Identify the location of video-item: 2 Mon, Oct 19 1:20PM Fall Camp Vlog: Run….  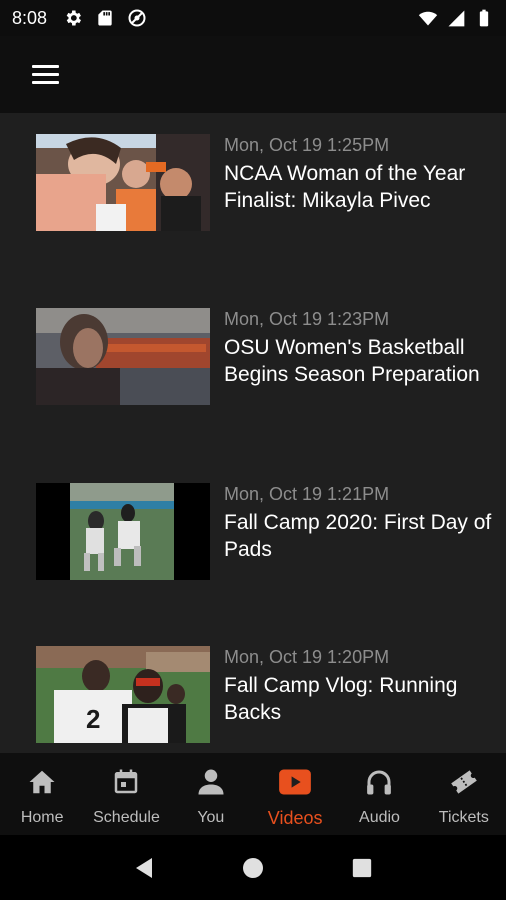
(253, 689).